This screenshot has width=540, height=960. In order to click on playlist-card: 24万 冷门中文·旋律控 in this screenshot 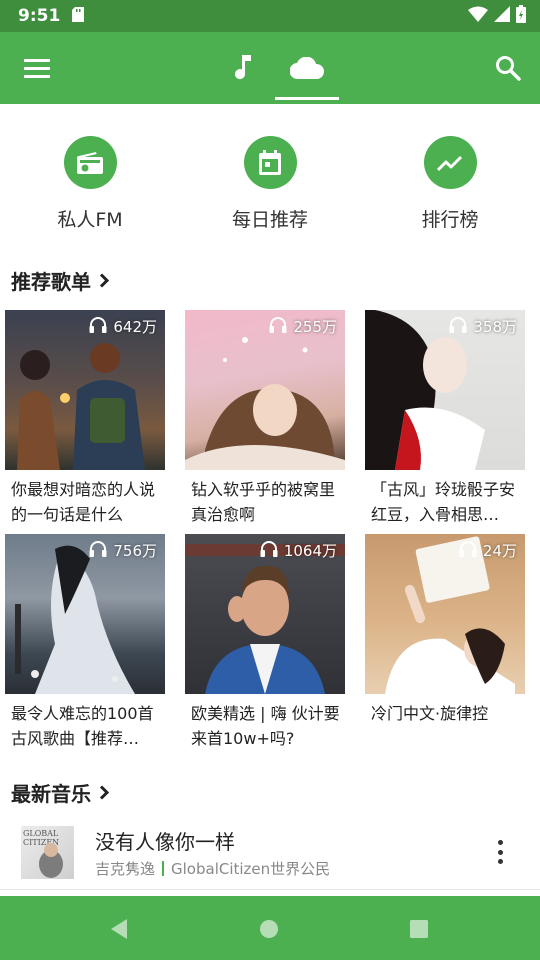, I will do `click(445, 642)`.